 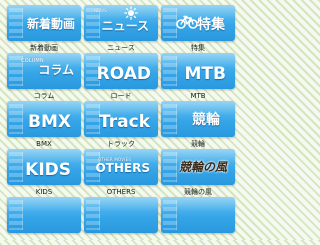 What do you see at coordinates (48, 170) in the screenshot?
I see `tile-title: KIDS` at bounding box center [48, 170].